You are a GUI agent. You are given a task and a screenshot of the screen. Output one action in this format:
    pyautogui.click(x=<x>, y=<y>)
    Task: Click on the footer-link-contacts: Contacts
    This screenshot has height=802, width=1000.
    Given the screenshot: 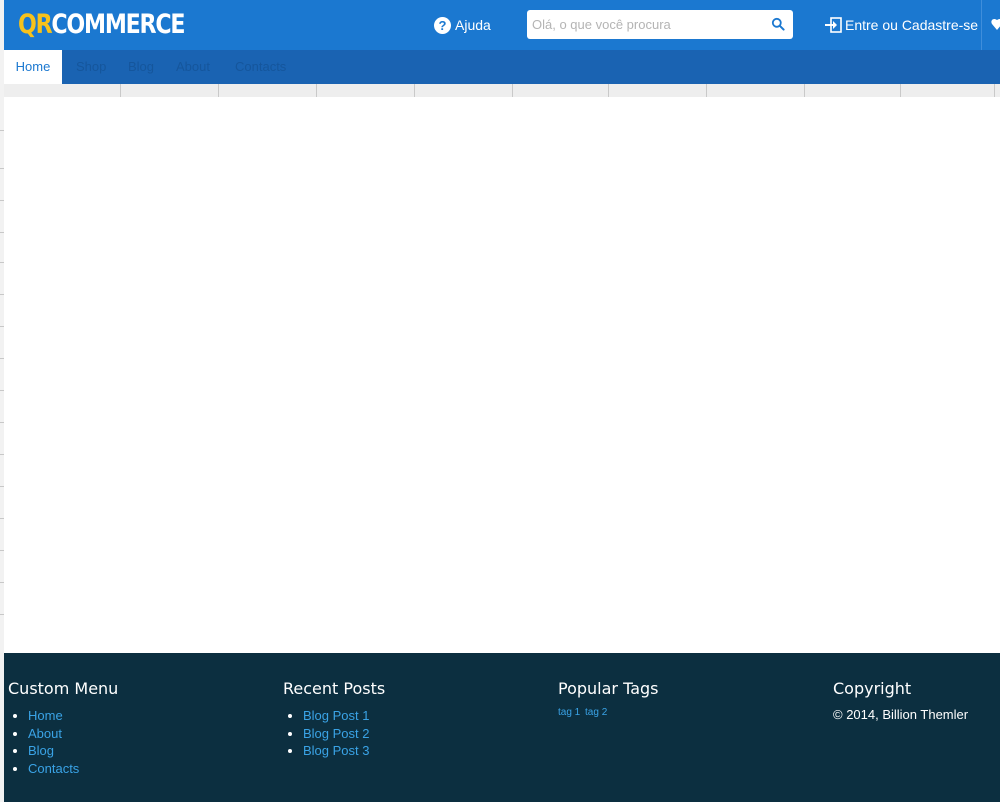 What is the action you would take?
    pyautogui.click(x=53, y=768)
    